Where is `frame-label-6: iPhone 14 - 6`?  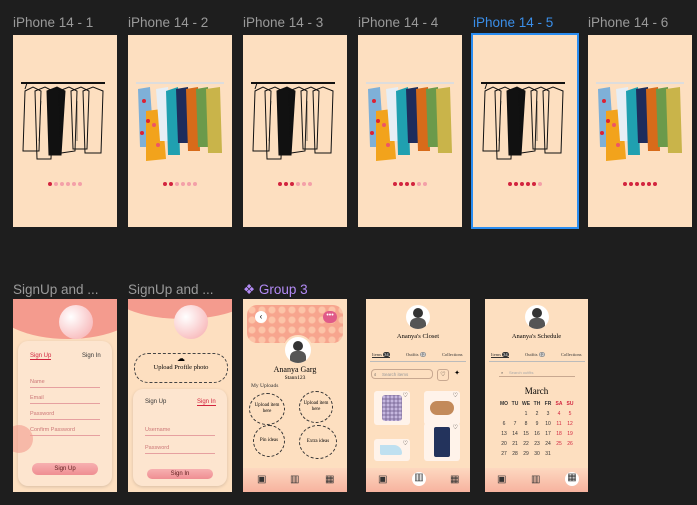
frame-label-6: iPhone 14 - 6 is located at coordinates (628, 22).